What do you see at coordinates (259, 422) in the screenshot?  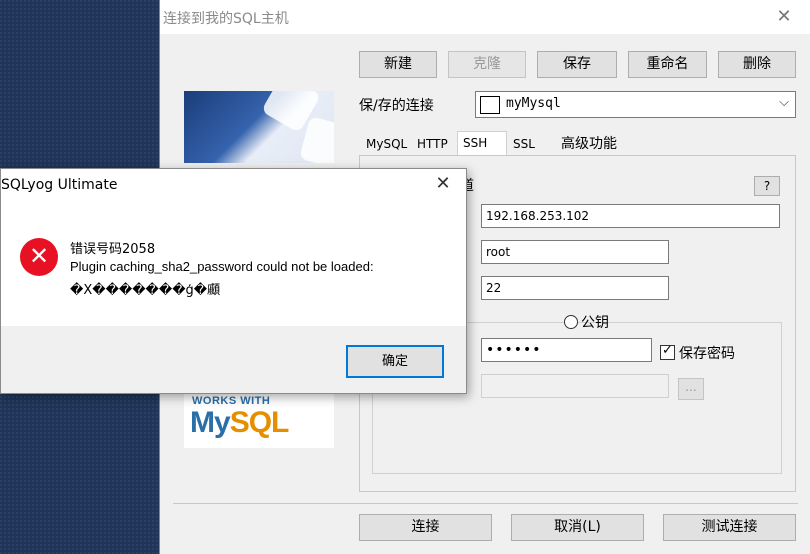 I see `logo-sql: SQL` at bounding box center [259, 422].